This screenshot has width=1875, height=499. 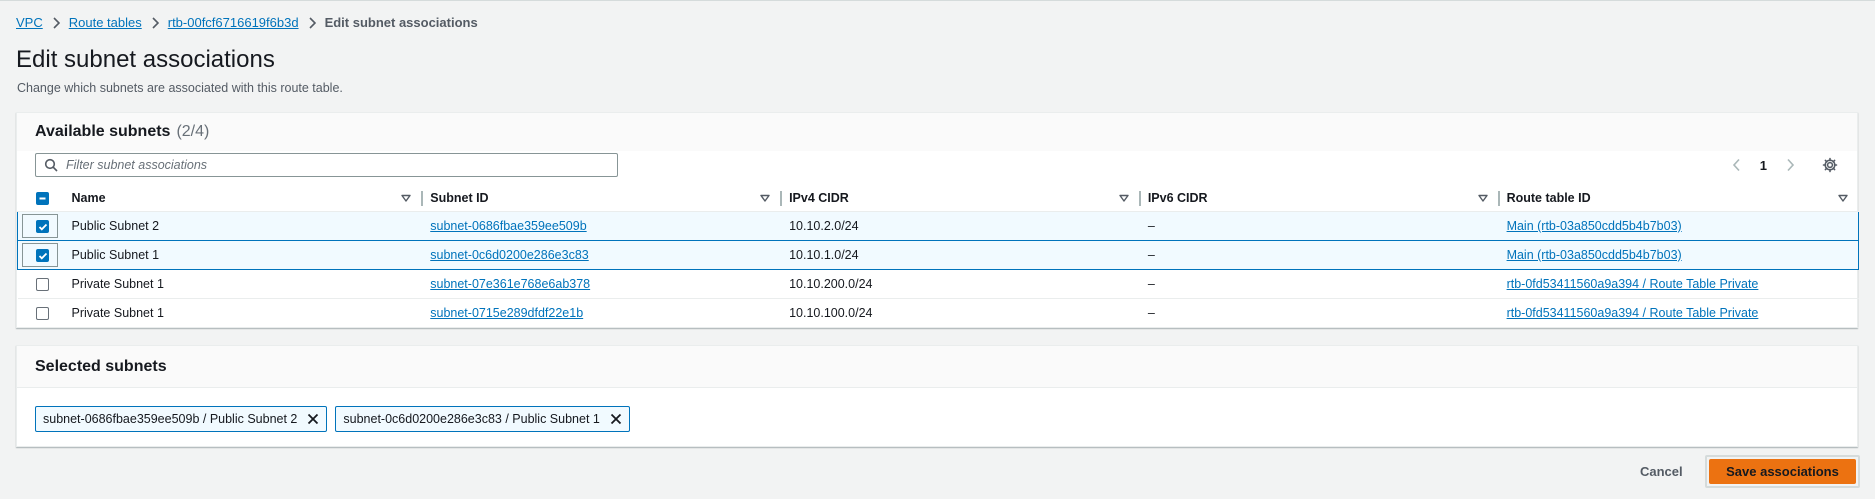 I want to click on column-header-ipv6: IPv6 CIDR, so click(x=1319, y=198).